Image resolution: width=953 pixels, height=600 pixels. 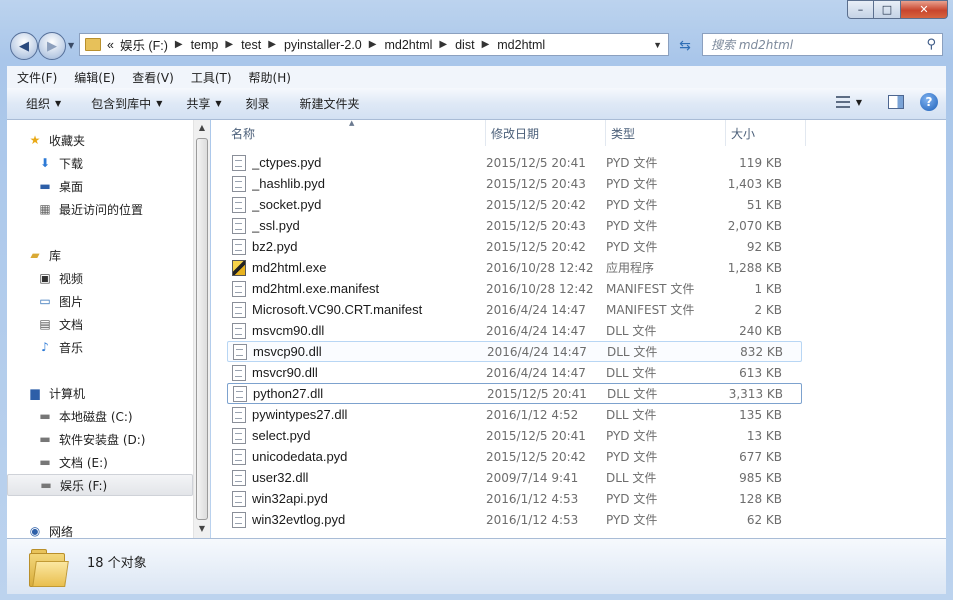 I want to click on scroll-up-icon: ▲, so click(x=202, y=127).